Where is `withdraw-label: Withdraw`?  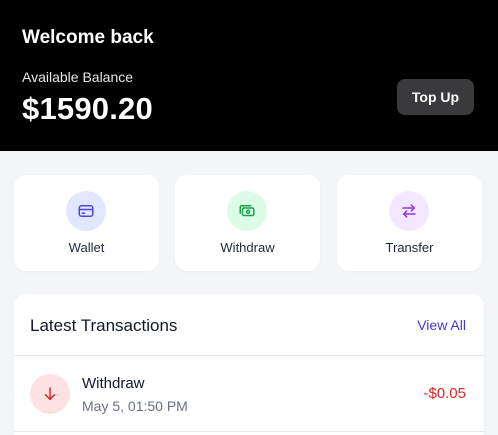
withdraw-label: Withdraw is located at coordinates (247, 247).